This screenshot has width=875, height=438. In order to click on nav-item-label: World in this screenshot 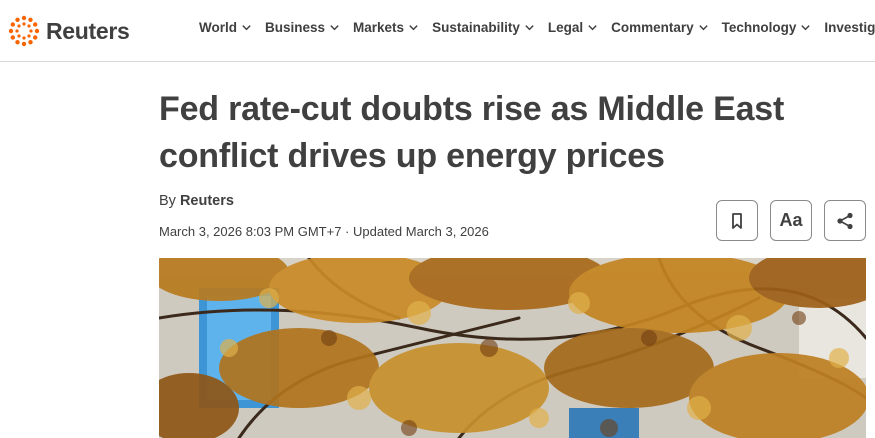, I will do `click(218, 27)`.